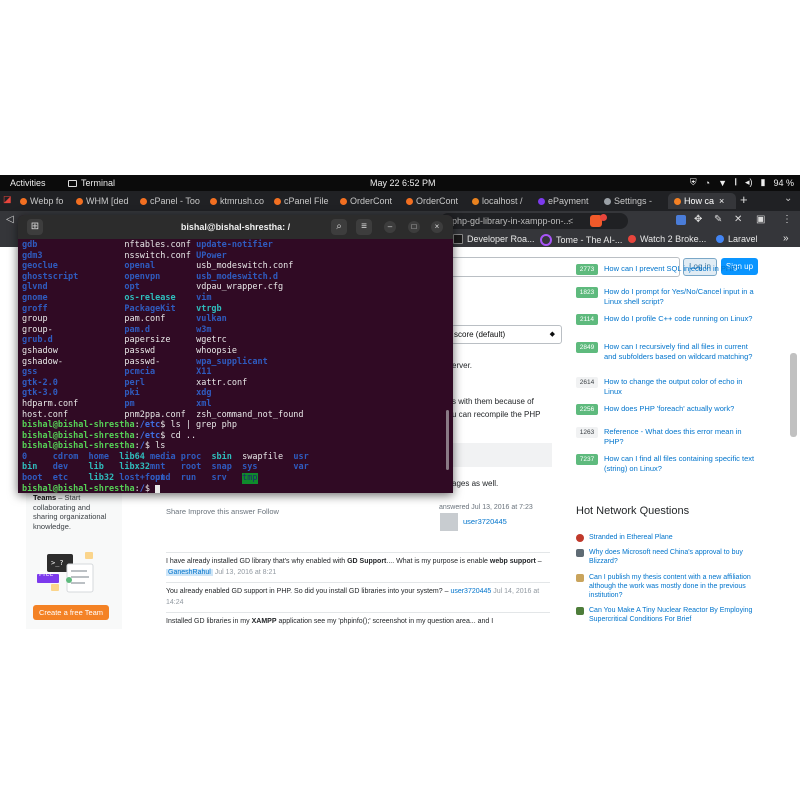 The image size is (800, 800). Describe the element at coordinates (91, 183) in the screenshot. I see `app-menu-terminal: Terminal` at that location.